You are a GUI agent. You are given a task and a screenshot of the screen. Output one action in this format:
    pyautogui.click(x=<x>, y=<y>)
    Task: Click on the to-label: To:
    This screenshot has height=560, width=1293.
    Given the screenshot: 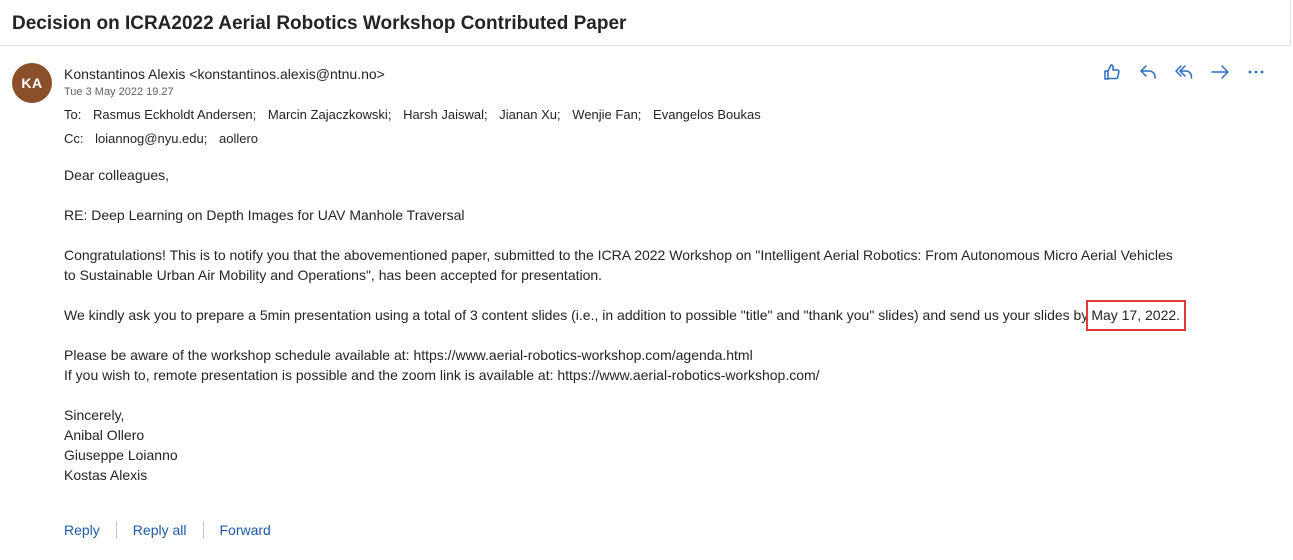 What is the action you would take?
    pyautogui.click(x=73, y=114)
    